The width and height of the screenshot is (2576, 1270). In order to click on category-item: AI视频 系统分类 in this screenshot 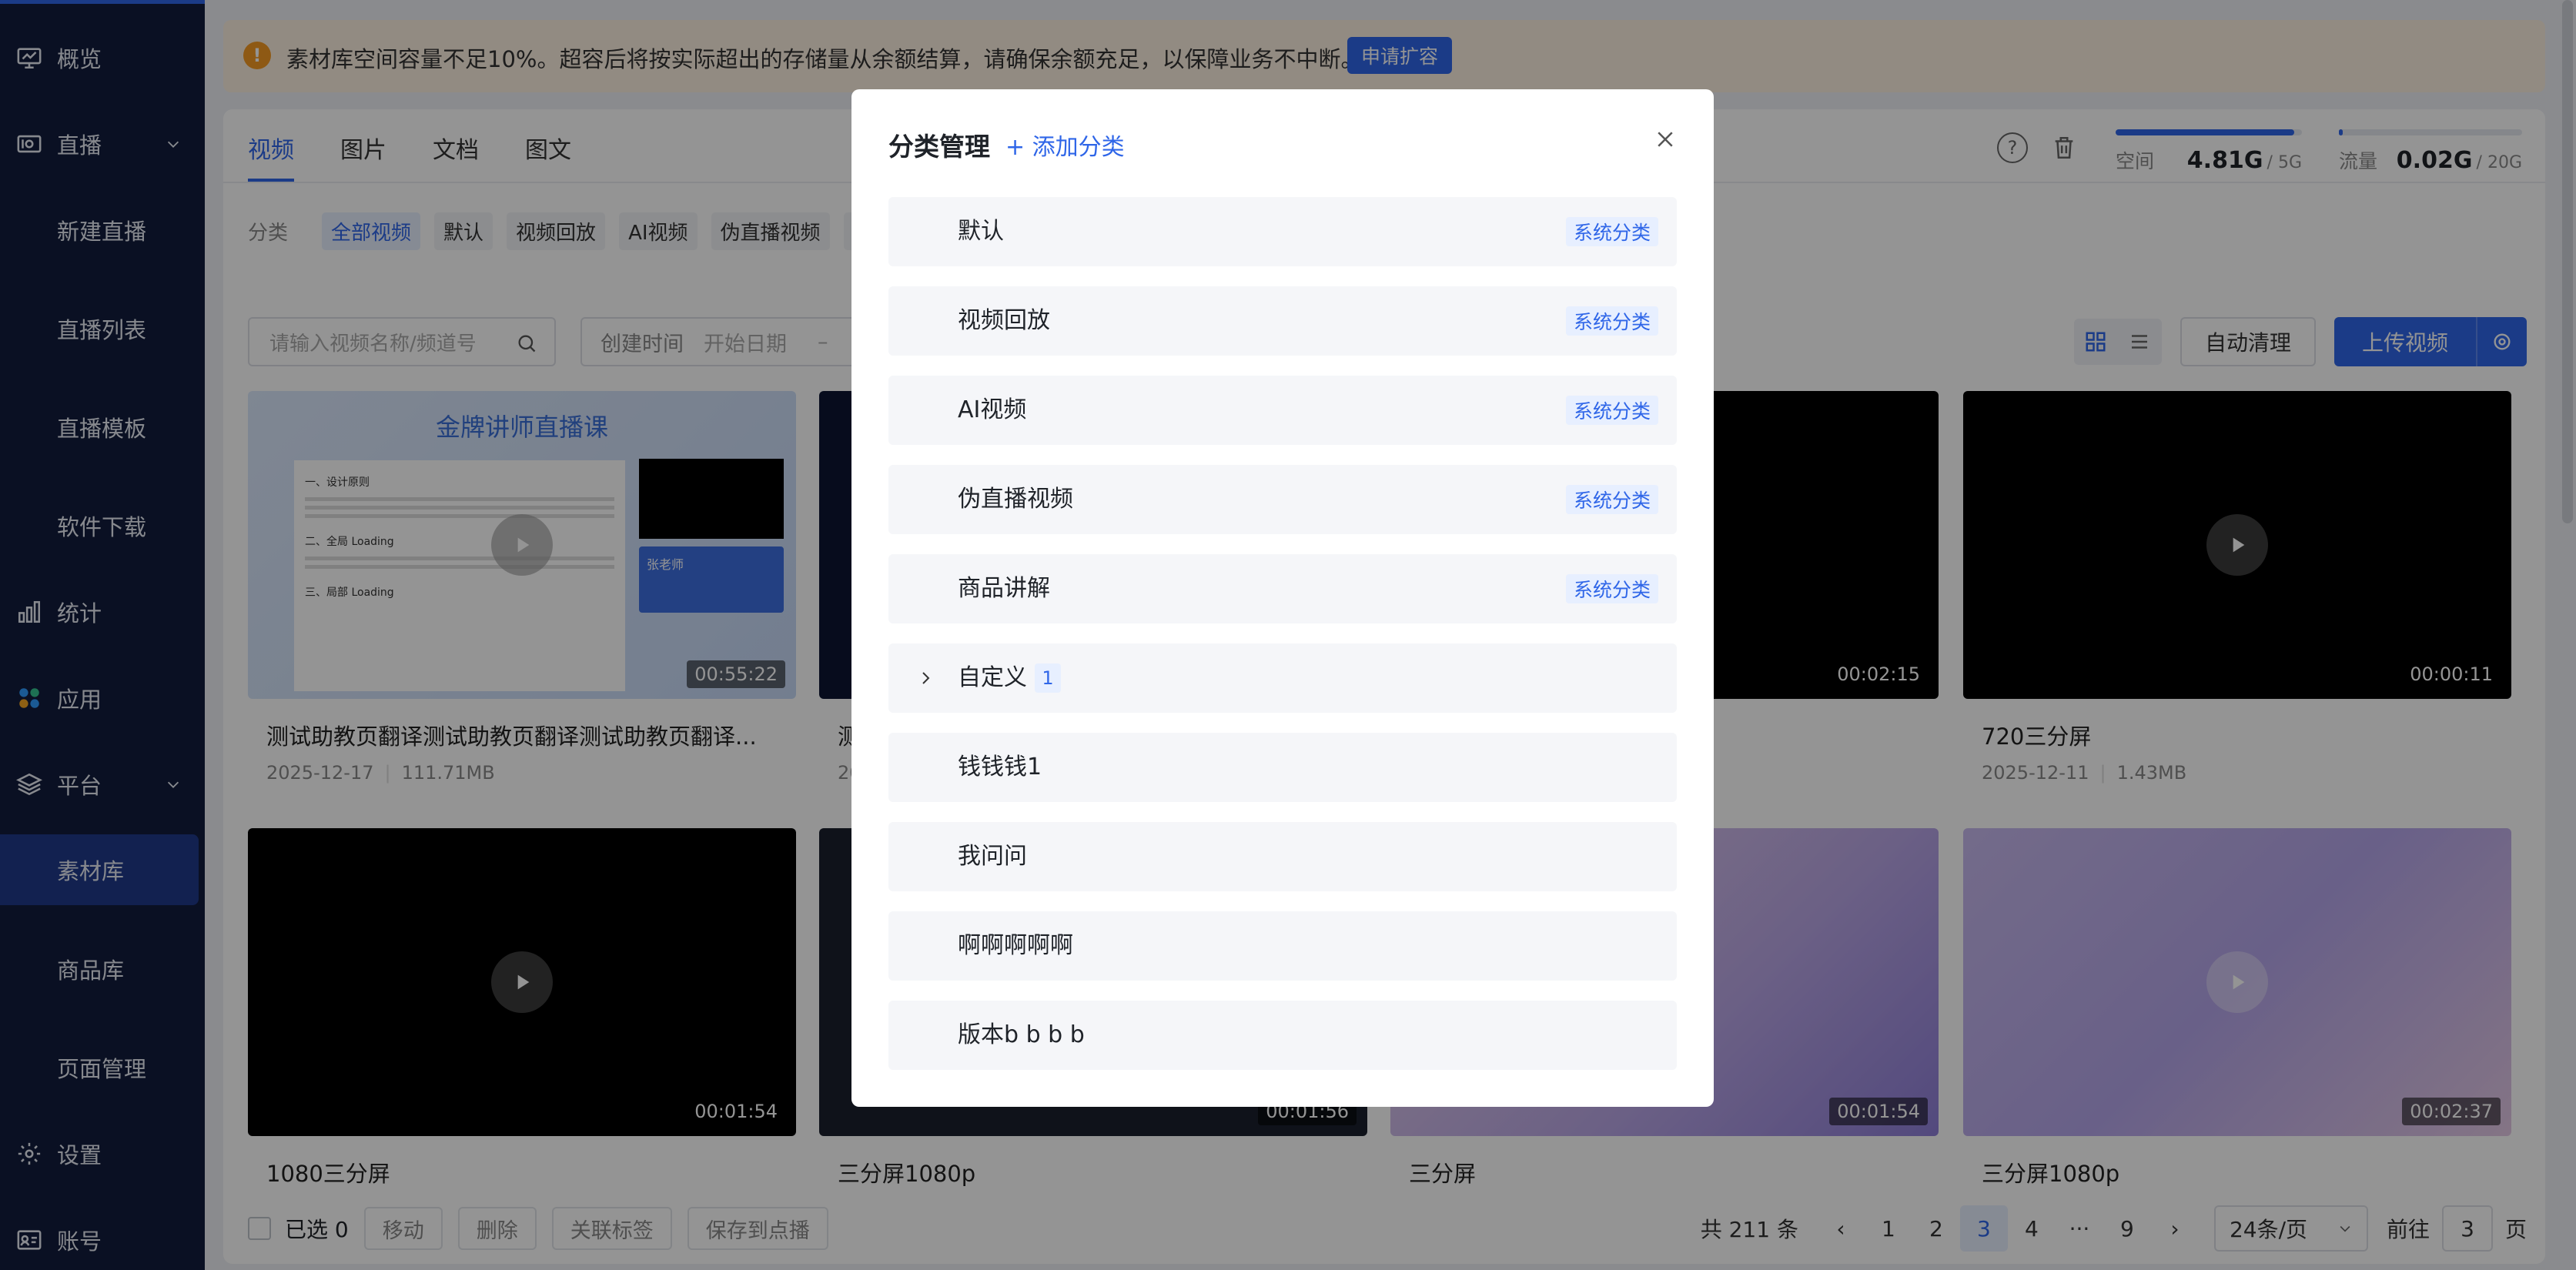, I will do `click(1283, 410)`.